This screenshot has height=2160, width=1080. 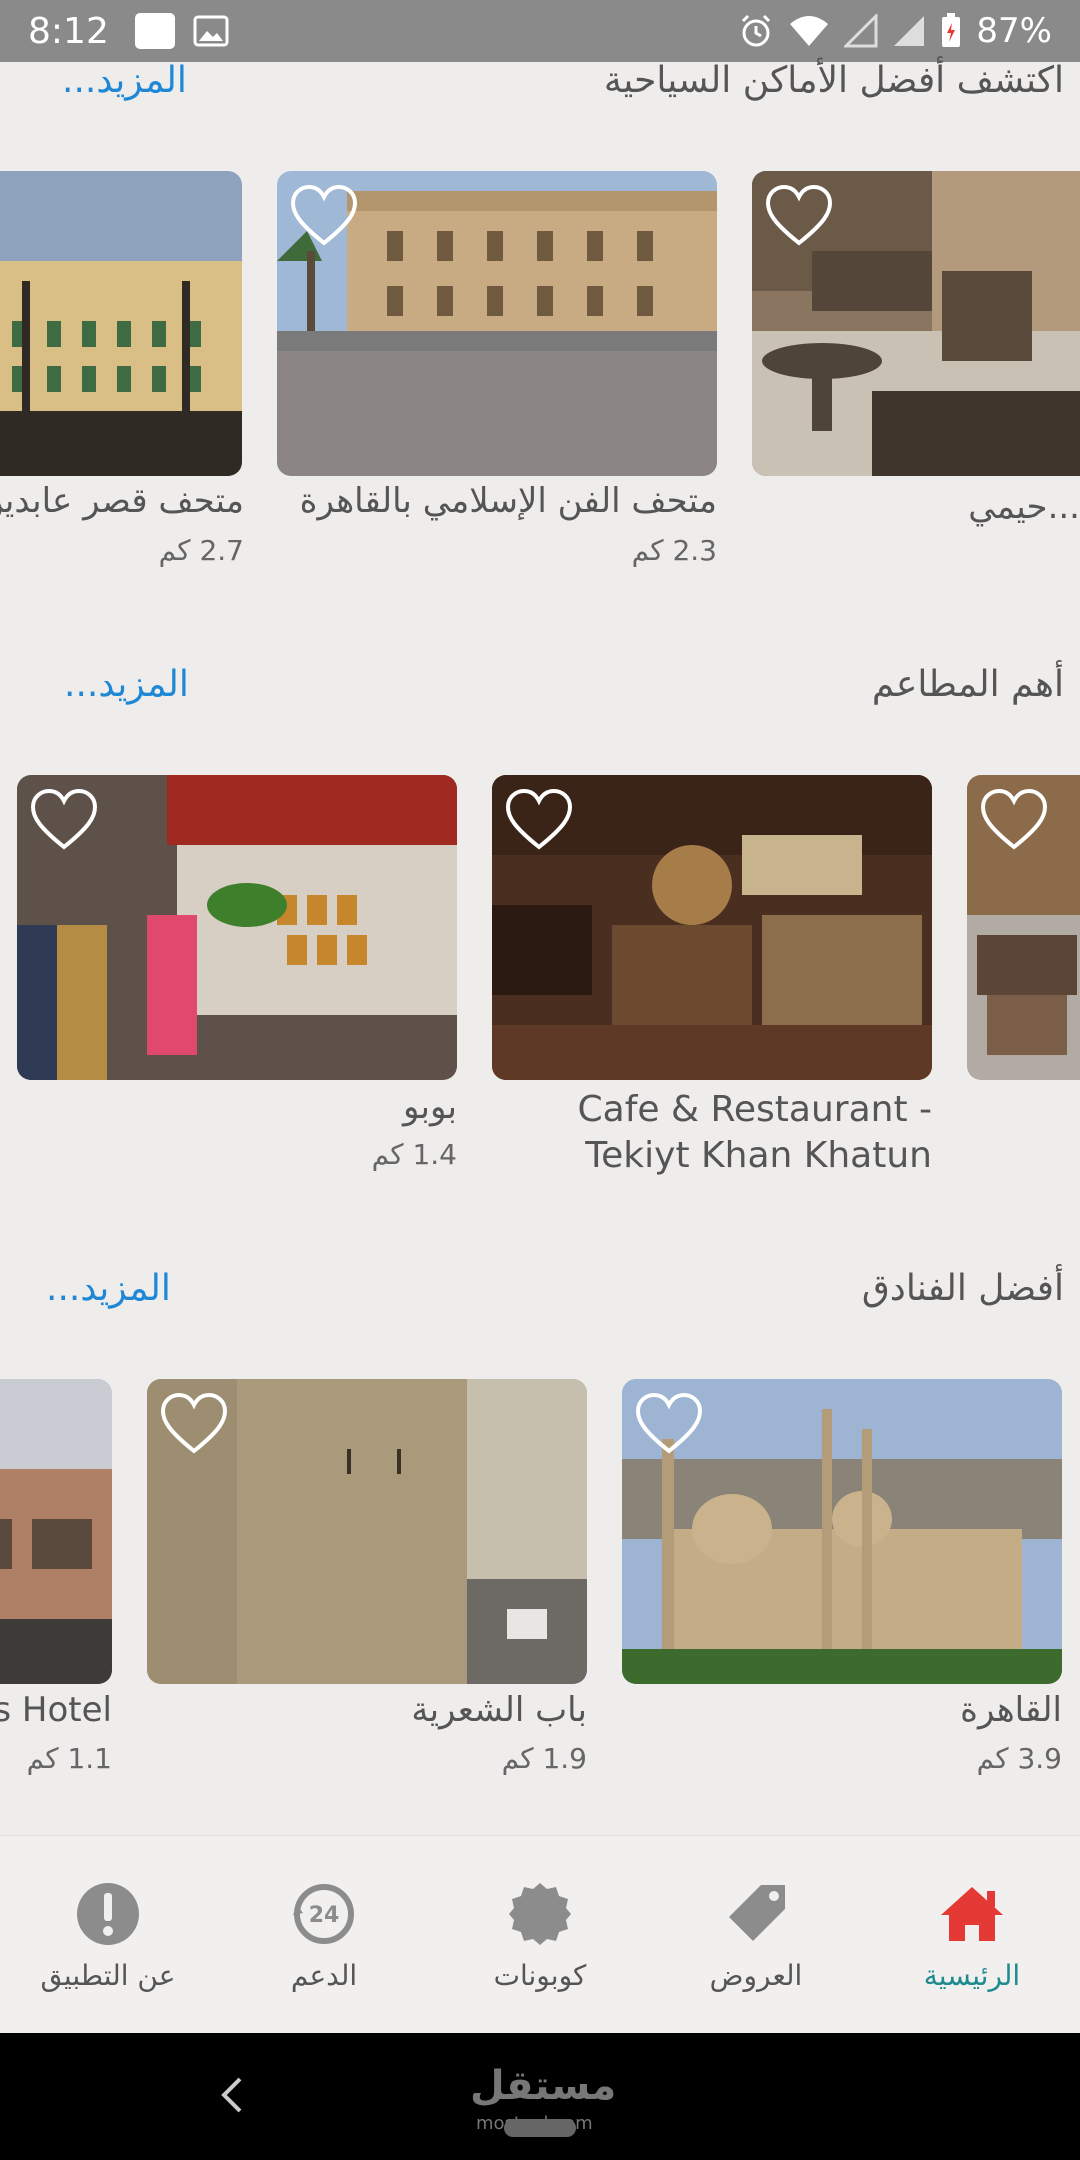 I want to click on svg-text: 24, so click(x=324, y=1915).